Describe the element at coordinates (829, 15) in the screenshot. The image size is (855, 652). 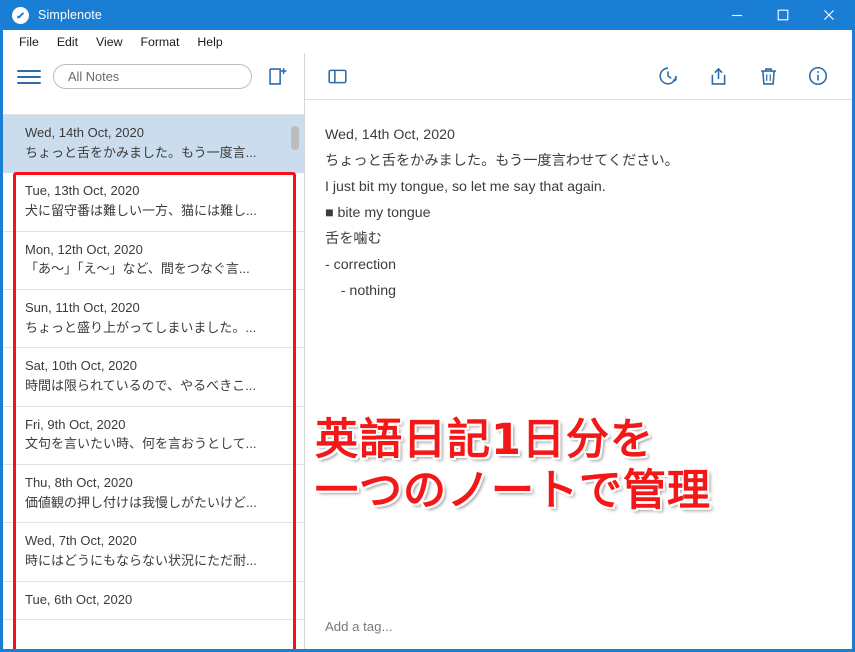
I see `close-button` at that location.